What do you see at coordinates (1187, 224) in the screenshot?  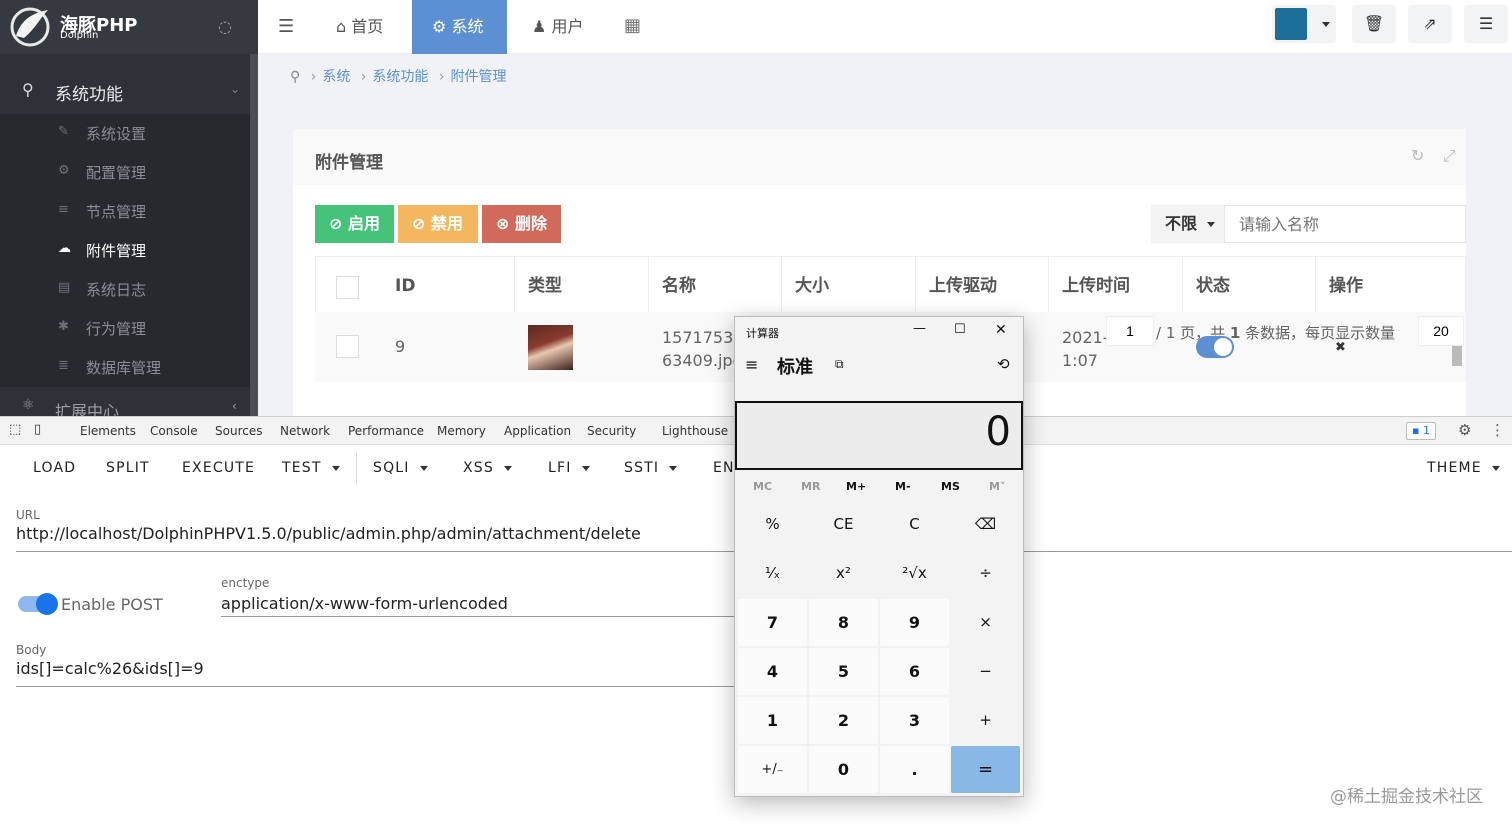 I see `filter-select: 不限` at bounding box center [1187, 224].